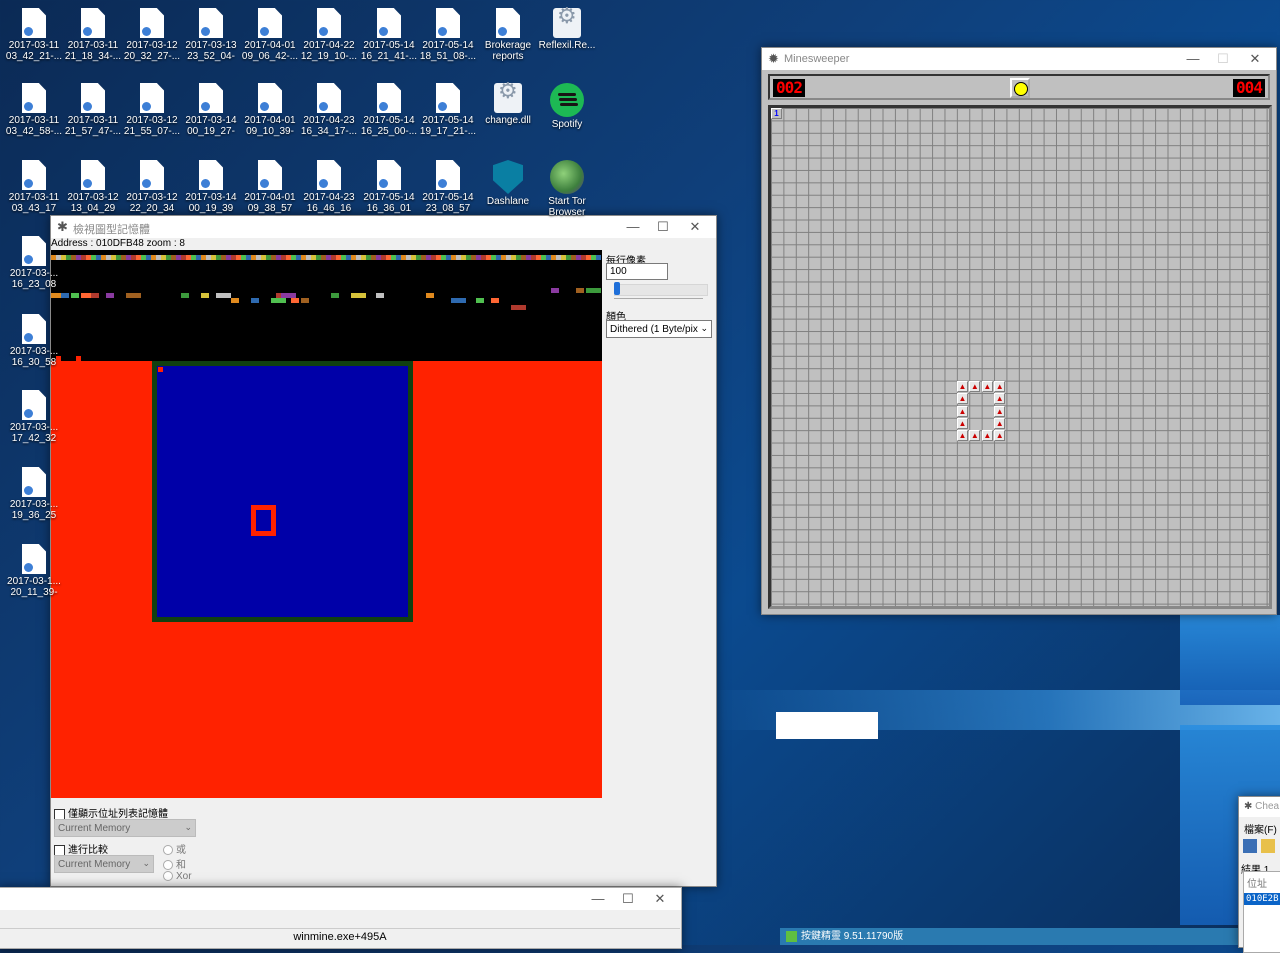  Describe the element at coordinates (34, 420) in the screenshot. I see `desktop-icon: 2017-03-... 17_42_32` at that location.